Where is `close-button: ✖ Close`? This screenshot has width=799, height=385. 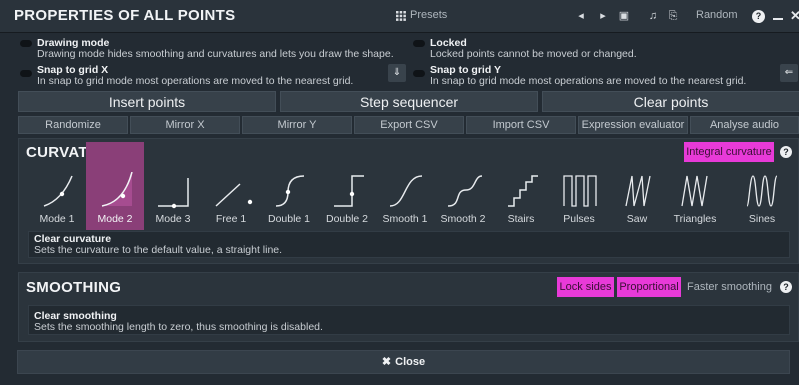 close-button: ✖ Close is located at coordinates (403, 362).